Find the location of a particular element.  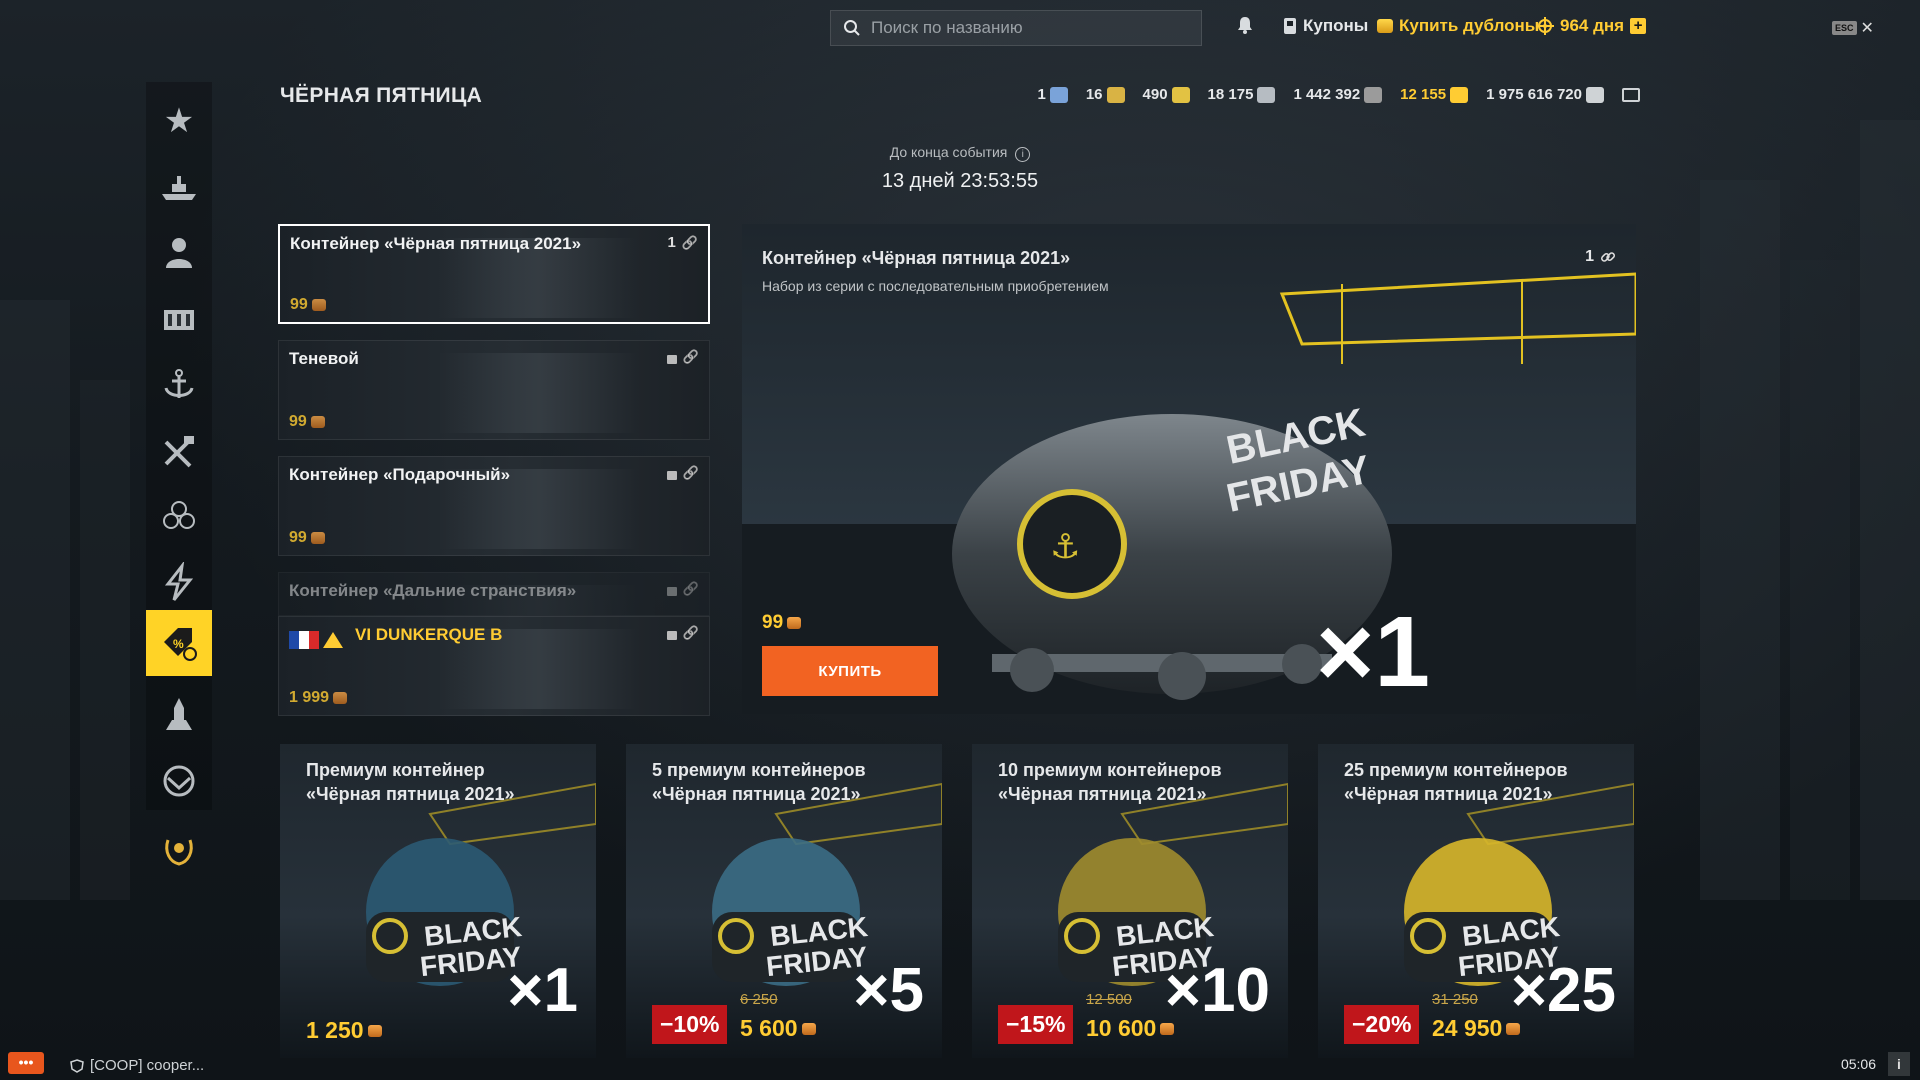

category-sidebar: ★ % is located at coordinates (179, 446).